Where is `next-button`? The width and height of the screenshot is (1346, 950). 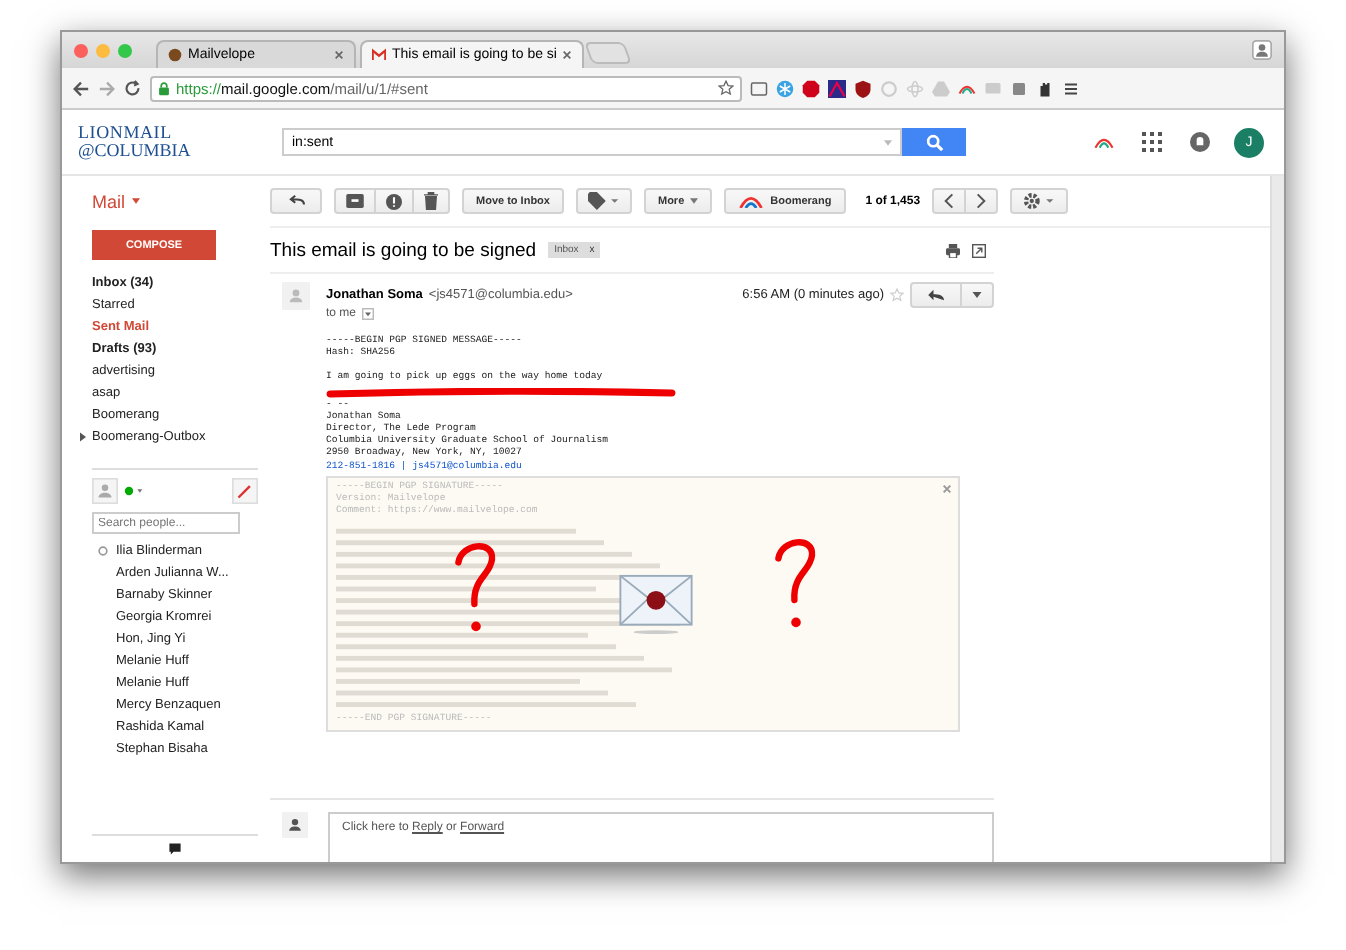
next-button is located at coordinates (981, 201).